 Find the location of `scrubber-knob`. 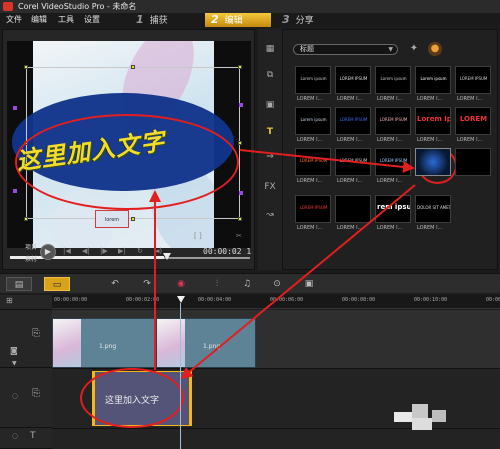

scrubber-knob is located at coordinates (167, 256).